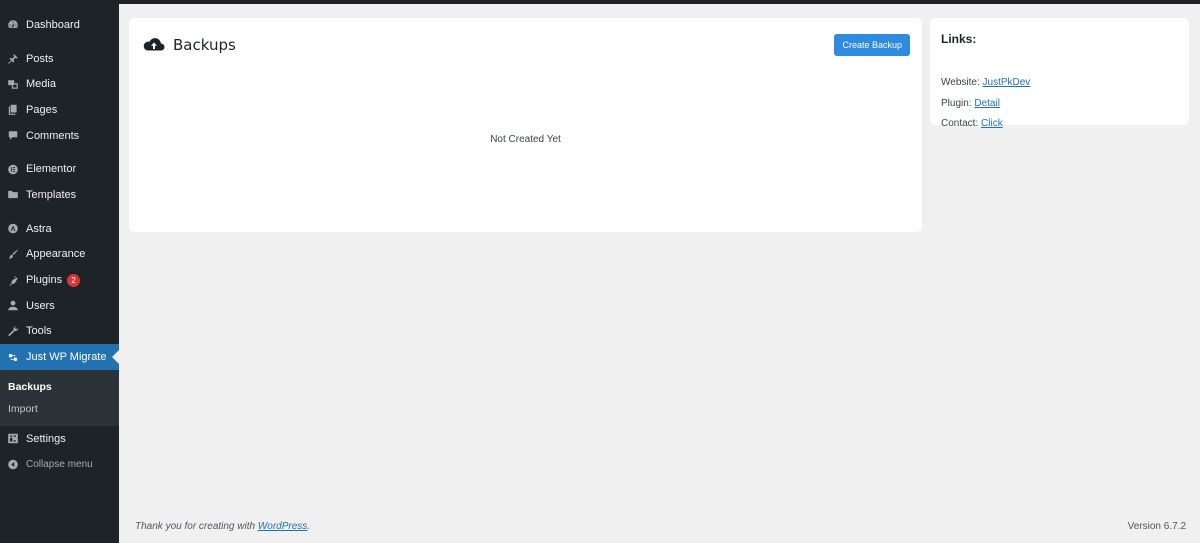  Describe the element at coordinates (66, 357) in the screenshot. I see `menu-item-label: Just WP Migrate` at that location.